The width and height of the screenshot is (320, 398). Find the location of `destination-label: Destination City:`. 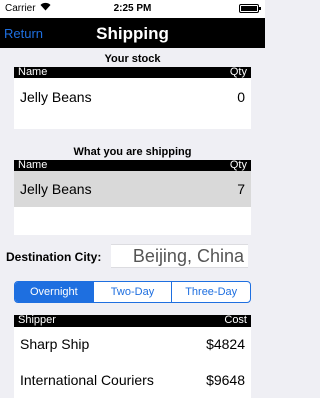

destination-label: Destination City: is located at coordinates (54, 257).